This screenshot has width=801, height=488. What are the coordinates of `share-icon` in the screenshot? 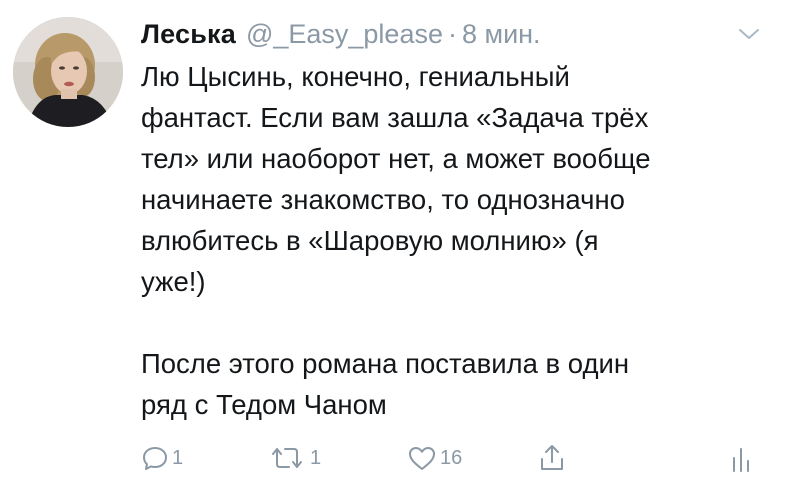 It's located at (552, 458).